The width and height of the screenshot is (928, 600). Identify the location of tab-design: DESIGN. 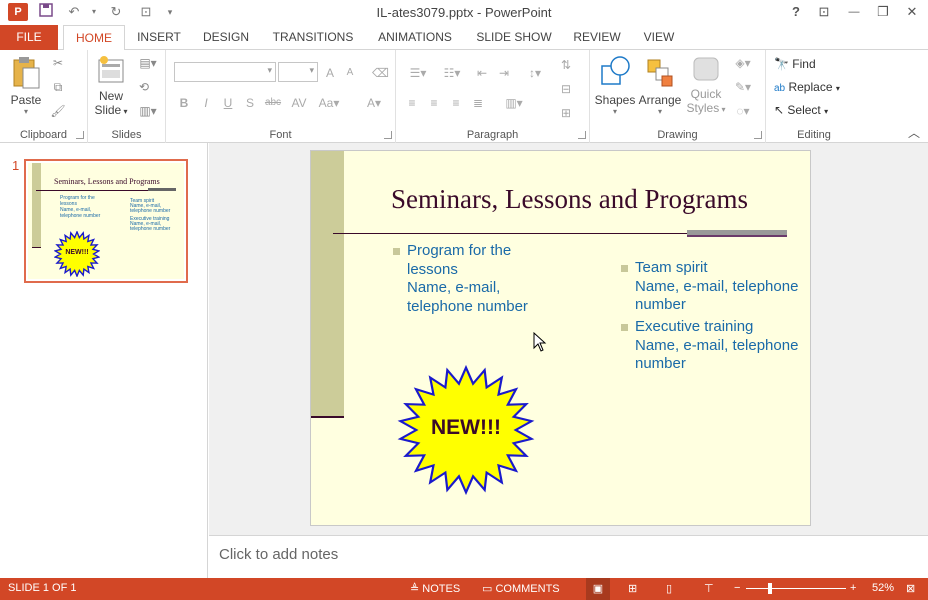
(226, 37).